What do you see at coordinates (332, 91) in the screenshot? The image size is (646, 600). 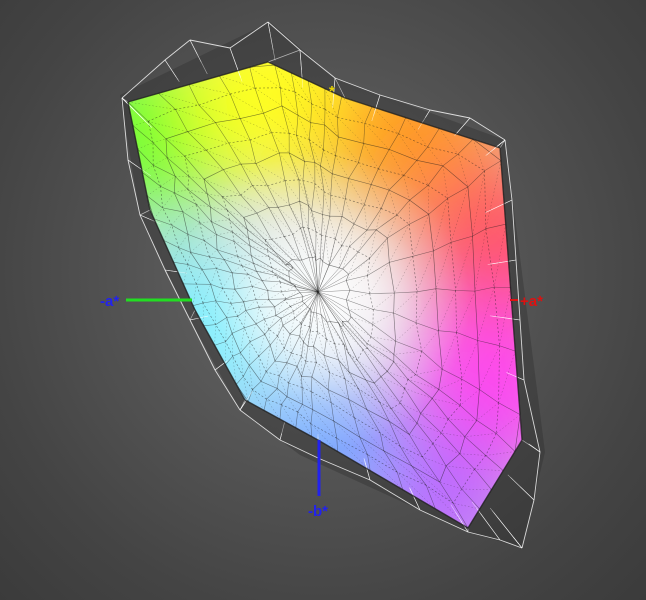 I see `pos-b-axis-label: *` at bounding box center [332, 91].